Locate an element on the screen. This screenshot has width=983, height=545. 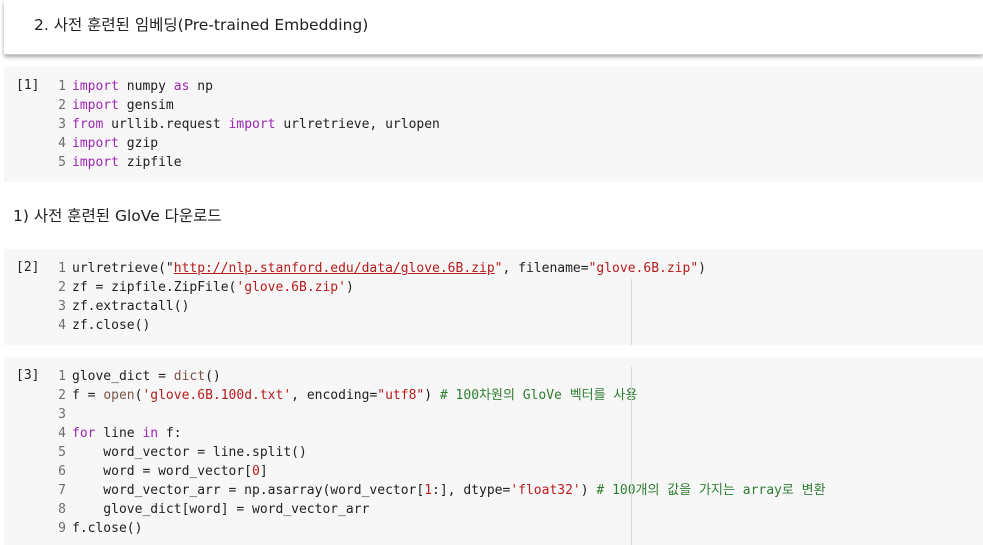
code-token: as is located at coordinates (181, 86).